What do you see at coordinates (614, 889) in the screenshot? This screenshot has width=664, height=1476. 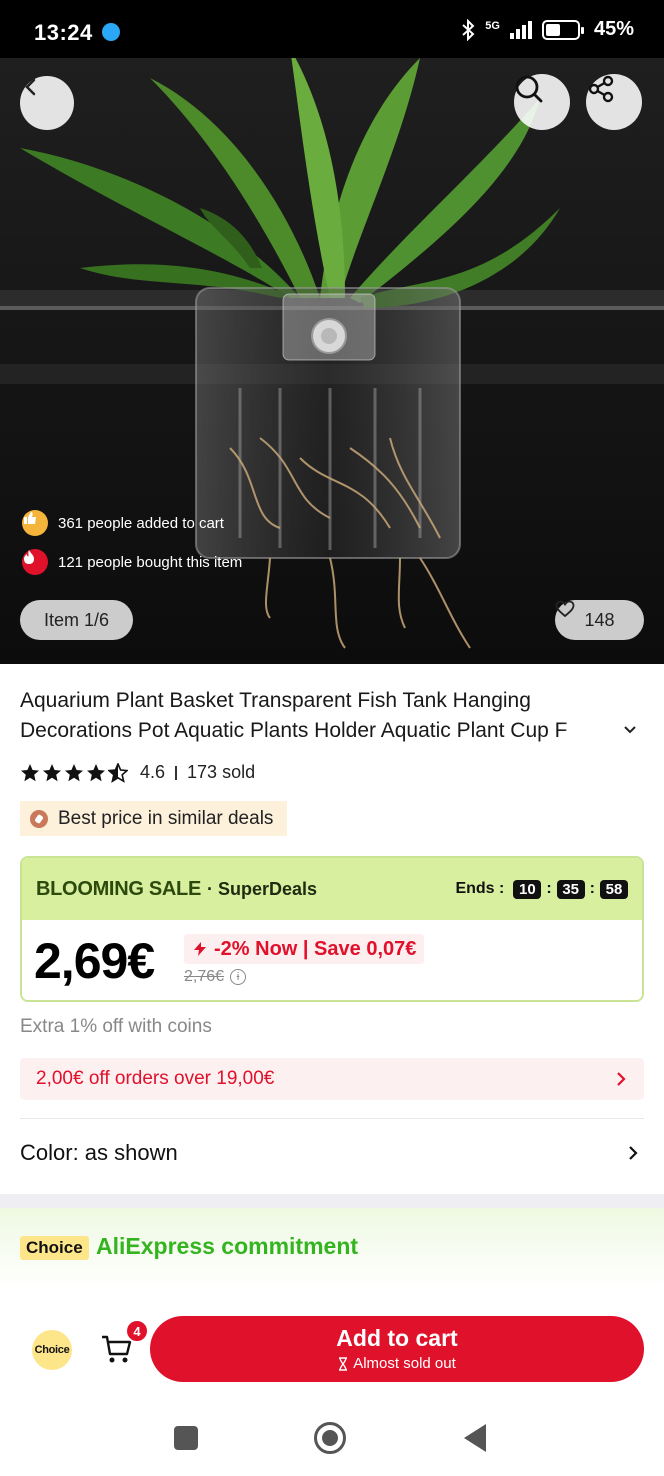 I see `countdown-seconds: 58` at bounding box center [614, 889].